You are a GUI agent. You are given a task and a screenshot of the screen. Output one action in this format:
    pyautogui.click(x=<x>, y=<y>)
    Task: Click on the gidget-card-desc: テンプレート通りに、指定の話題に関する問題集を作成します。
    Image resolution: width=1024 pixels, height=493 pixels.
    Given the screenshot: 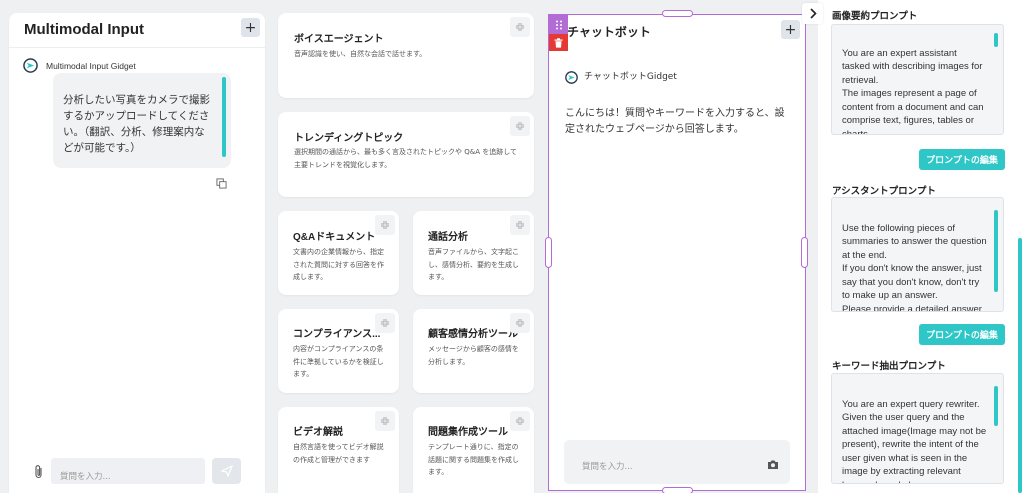 What is the action you would take?
    pyautogui.click(x=473, y=459)
    